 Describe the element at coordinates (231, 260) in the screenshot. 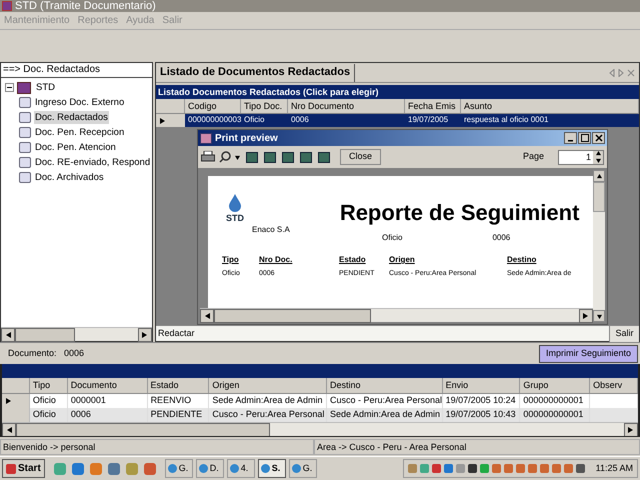

I see `report-column-header: Tipo` at that location.